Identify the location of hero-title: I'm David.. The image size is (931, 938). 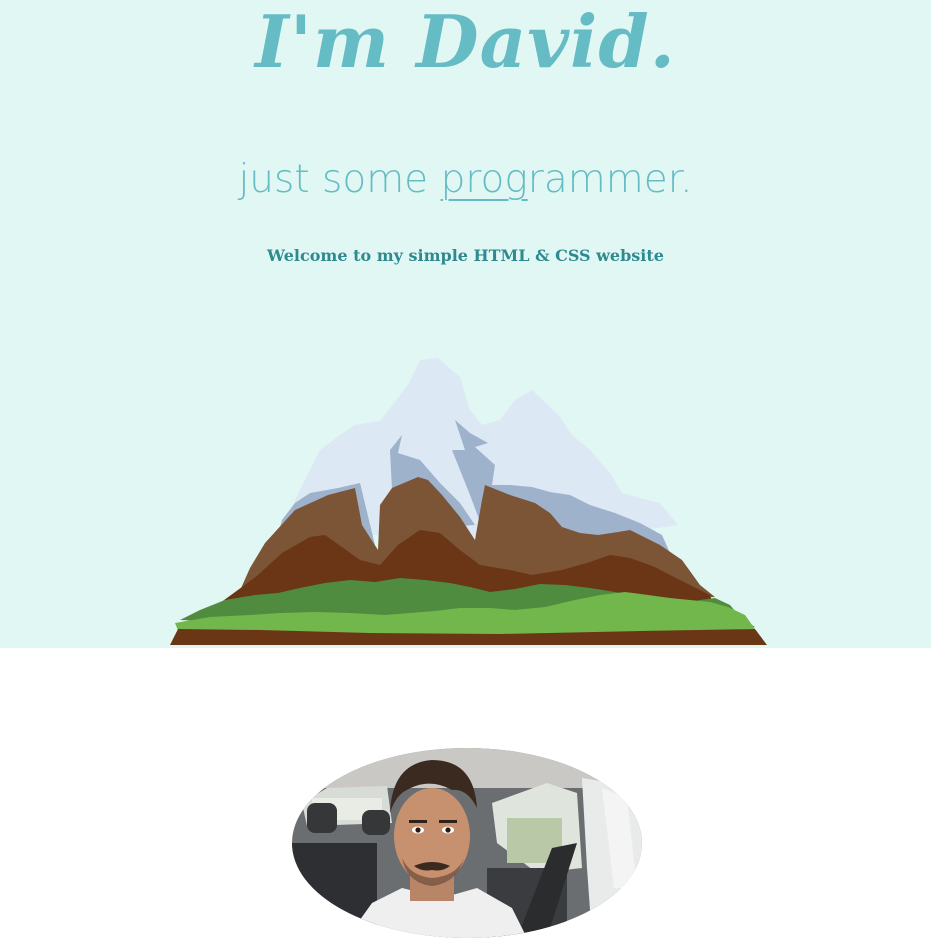
(465, 42).